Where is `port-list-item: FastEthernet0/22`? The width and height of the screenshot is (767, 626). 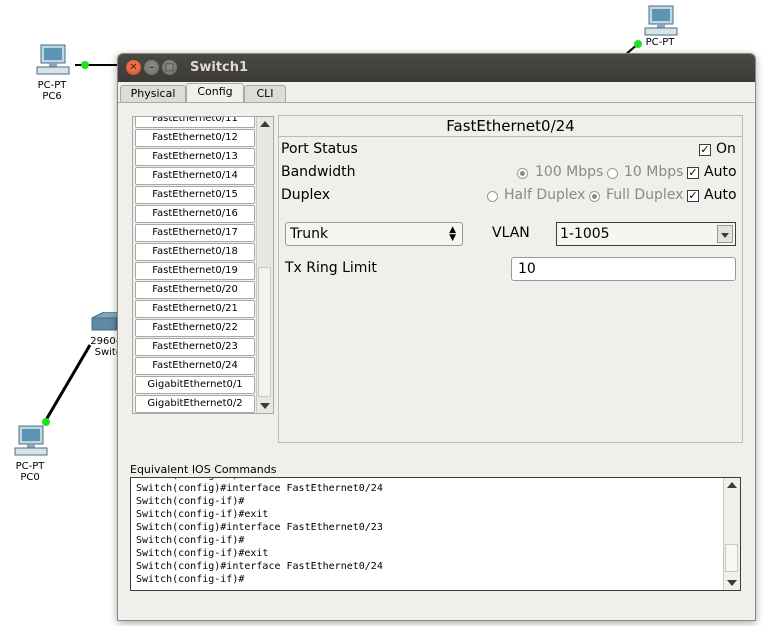 port-list-item: FastEthernet0/22 is located at coordinates (195, 328).